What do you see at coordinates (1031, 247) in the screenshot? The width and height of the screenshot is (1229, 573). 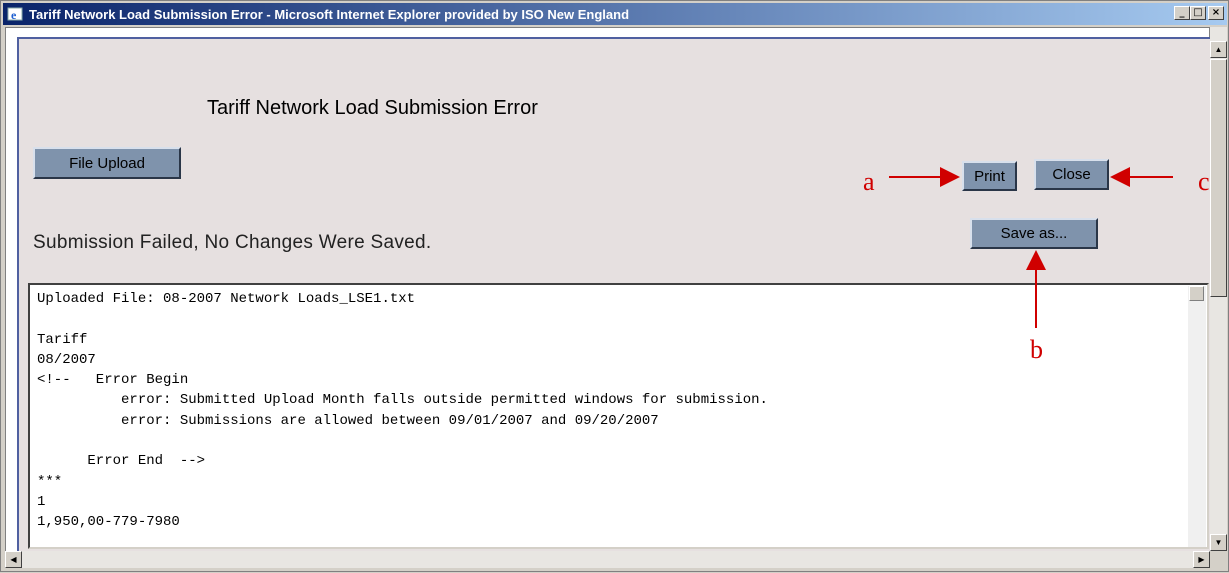 I see `annotation-arrows` at bounding box center [1031, 247].